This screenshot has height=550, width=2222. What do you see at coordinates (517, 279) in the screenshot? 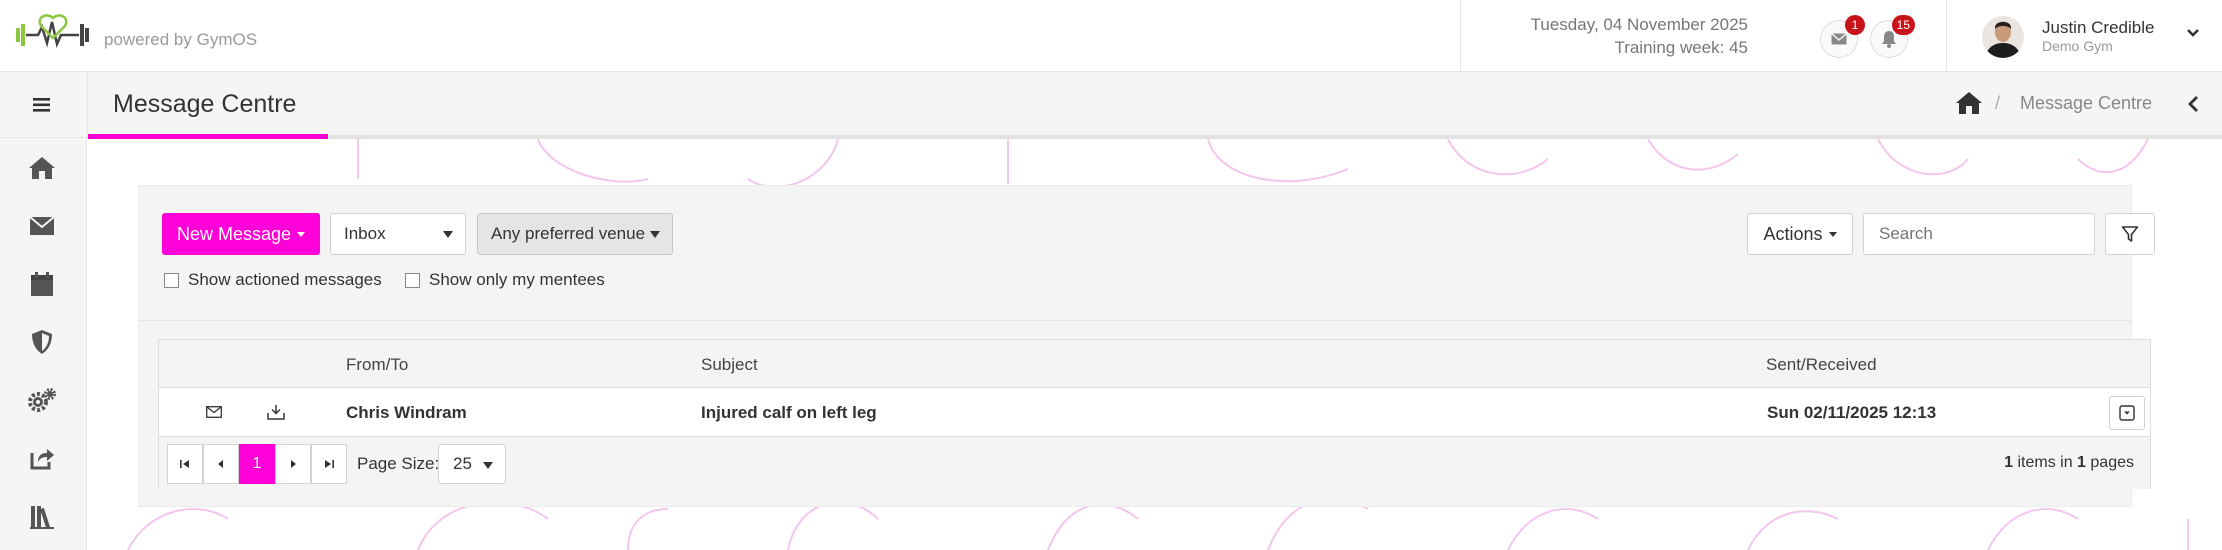
I see `show-mentees-label: Show only my mentees` at bounding box center [517, 279].